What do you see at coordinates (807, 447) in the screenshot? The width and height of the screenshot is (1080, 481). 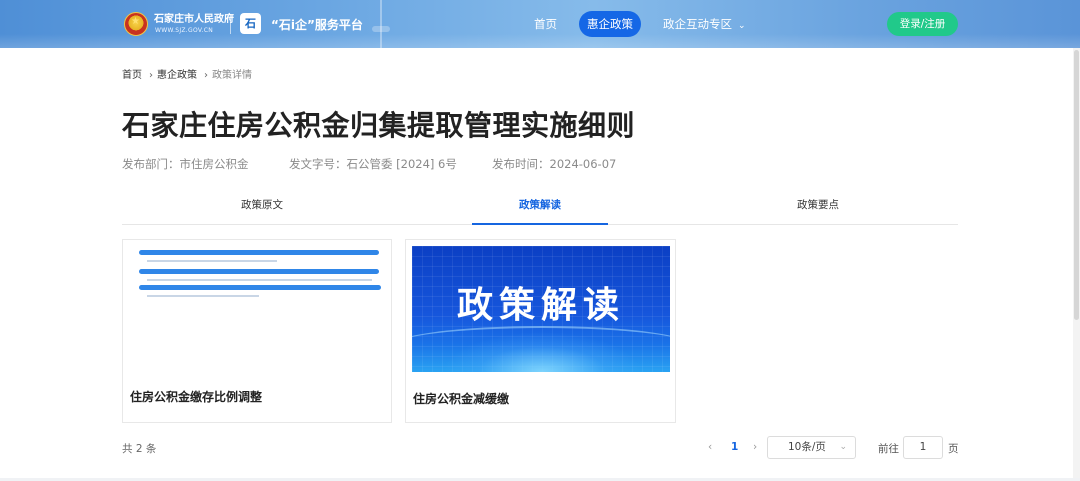 I see `page-size-value: 10条/页` at bounding box center [807, 447].